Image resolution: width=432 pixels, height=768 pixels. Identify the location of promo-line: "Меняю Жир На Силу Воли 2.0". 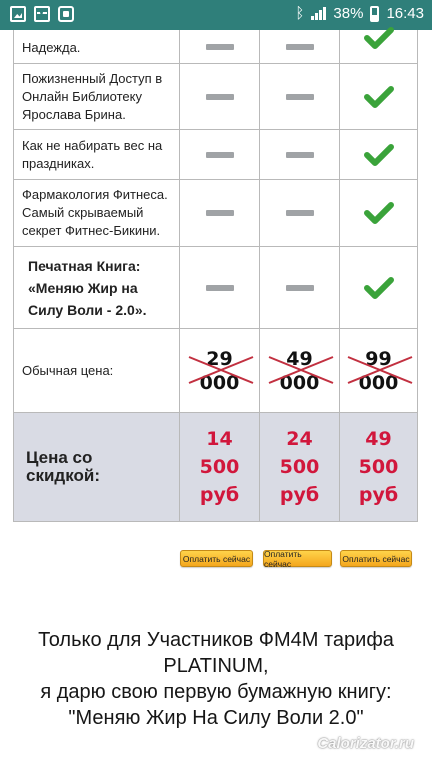
(216, 718).